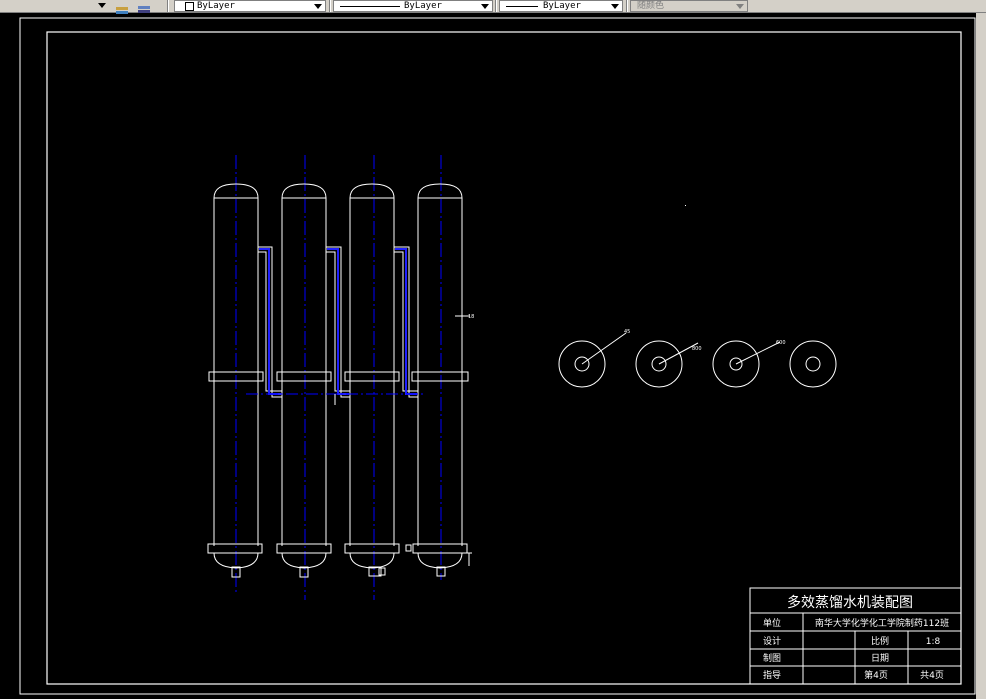 This screenshot has width=986, height=699. Describe the element at coordinates (122, 7) in the screenshot. I see `layer-properties-icon` at that location.